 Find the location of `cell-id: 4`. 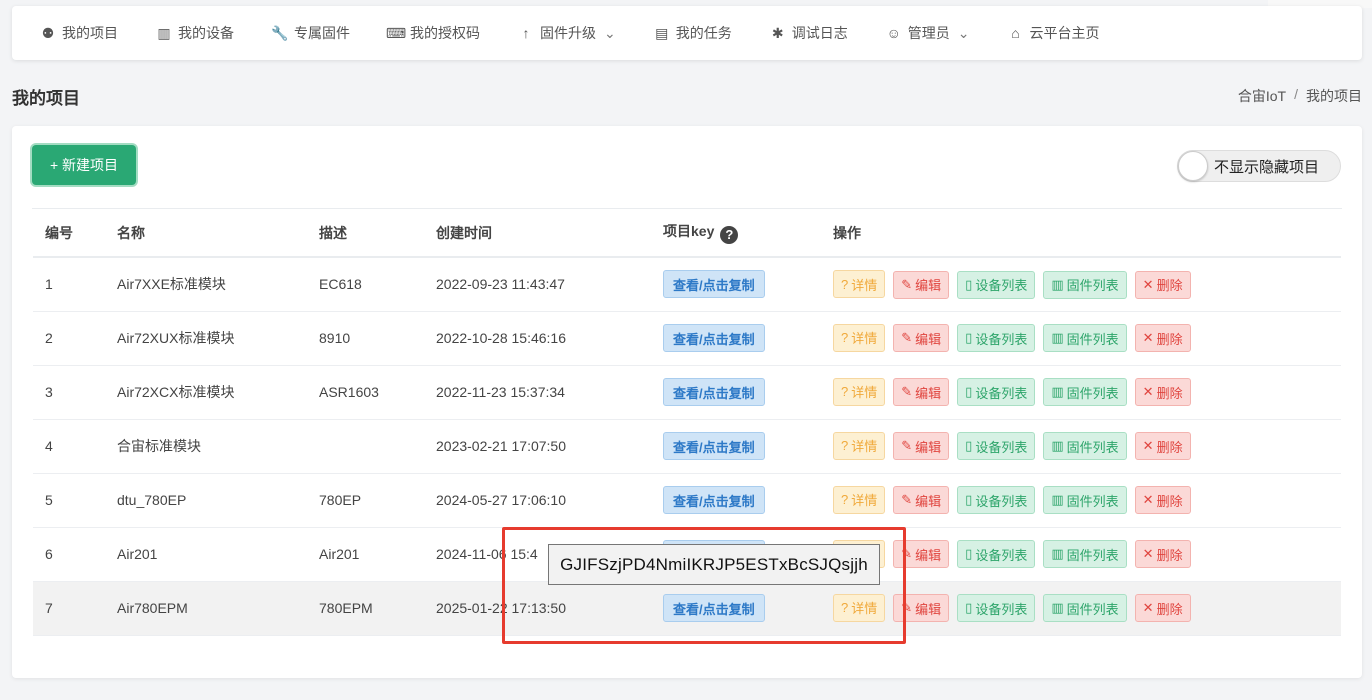

cell-id: 4 is located at coordinates (69, 446).